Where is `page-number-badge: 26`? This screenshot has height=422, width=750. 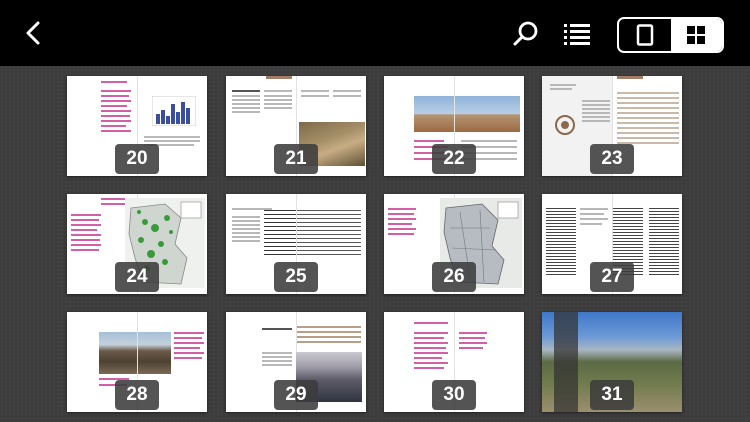 page-number-badge: 26 is located at coordinates (454, 277).